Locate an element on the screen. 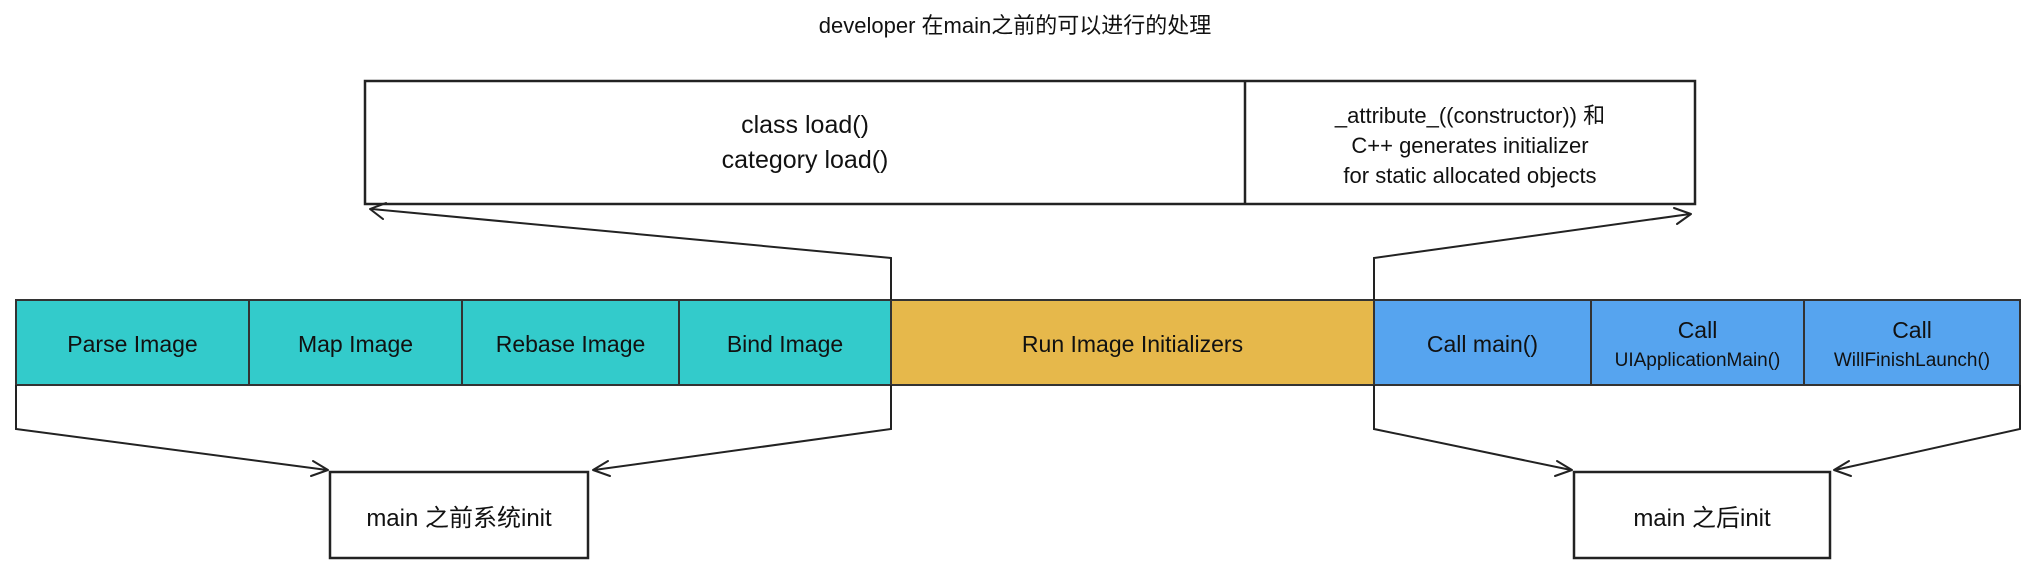  hooks-right-line-2: C++ generates initializer is located at coordinates (1469, 145).